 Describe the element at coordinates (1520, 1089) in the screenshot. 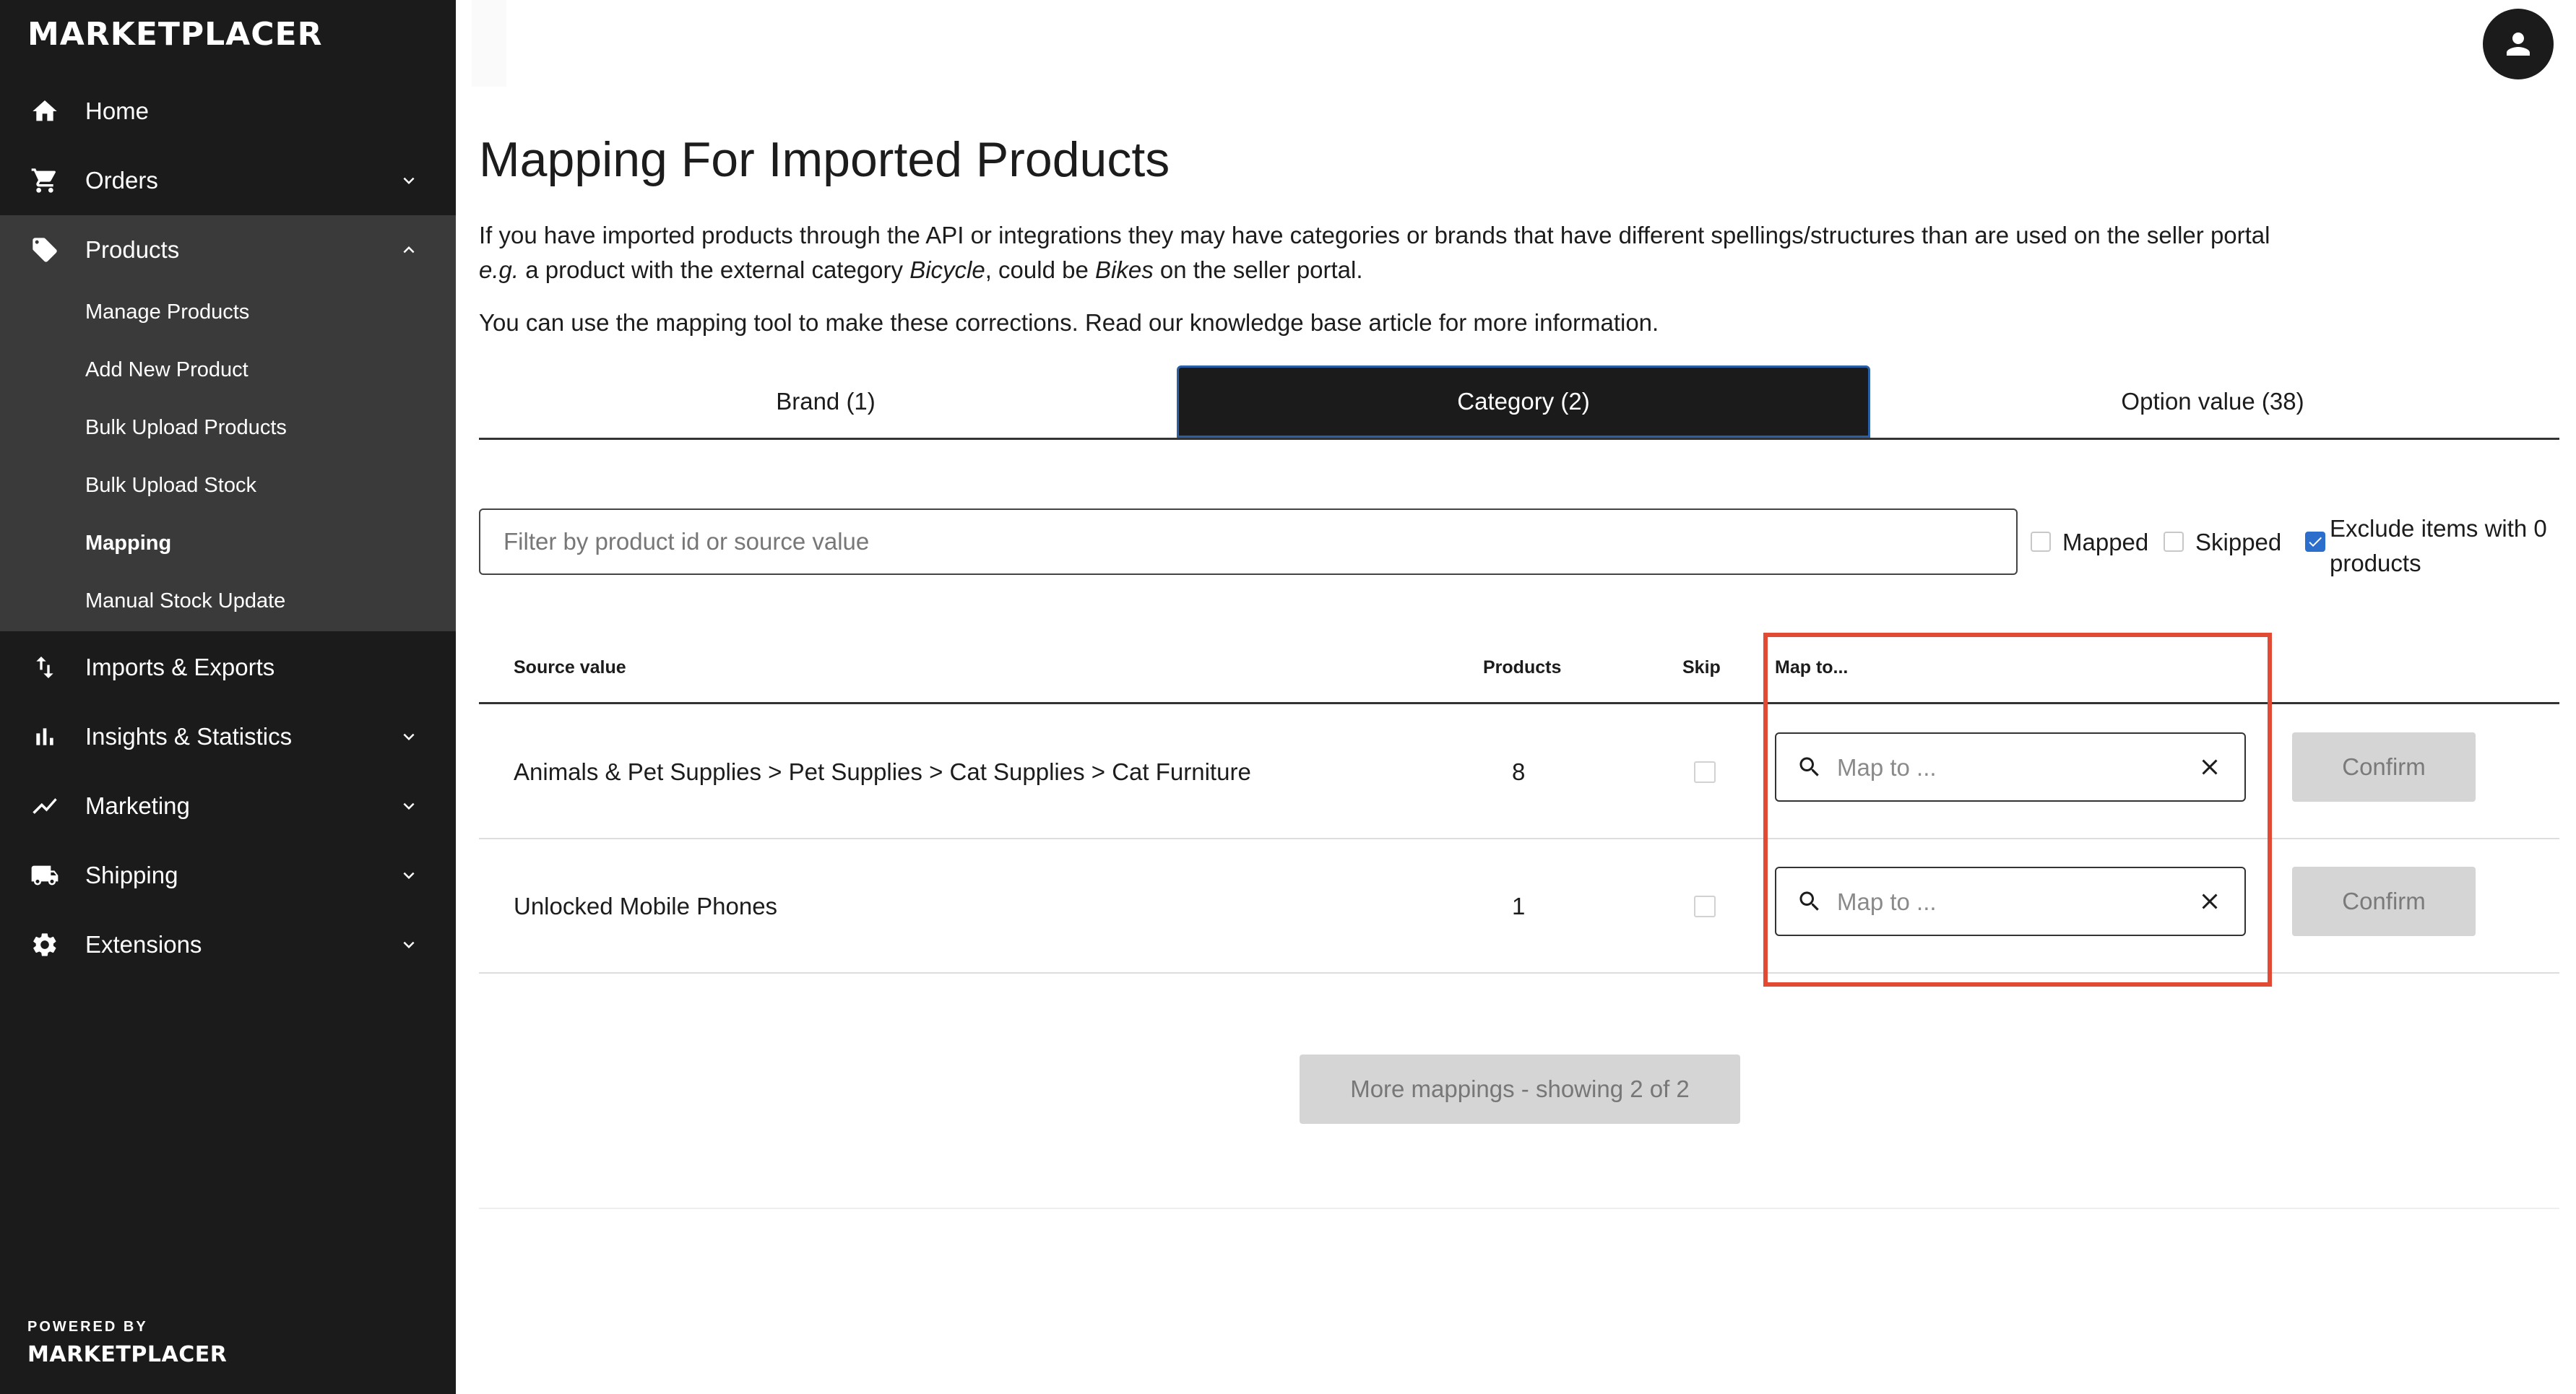

I see `more-mappings-button: More mappings - showing 2 of 2` at that location.